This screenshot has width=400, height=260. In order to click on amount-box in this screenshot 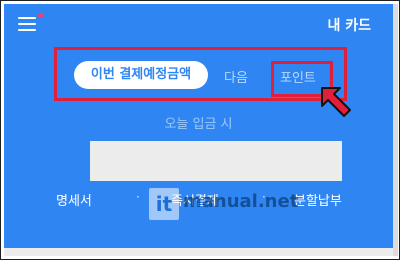, I will do `click(216, 161)`.